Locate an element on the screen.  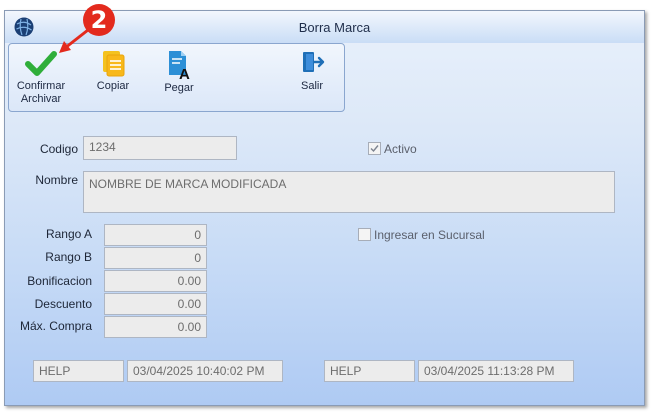
codigo-field: 1234 is located at coordinates (160, 148).